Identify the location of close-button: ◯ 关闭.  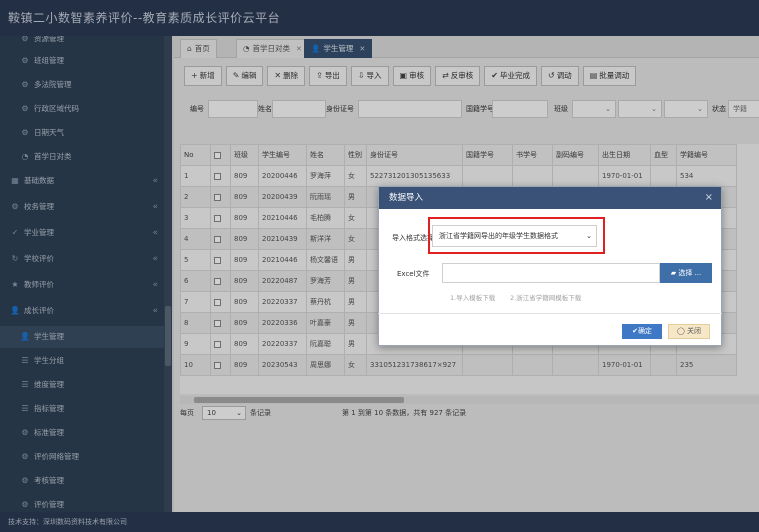
(689, 331).